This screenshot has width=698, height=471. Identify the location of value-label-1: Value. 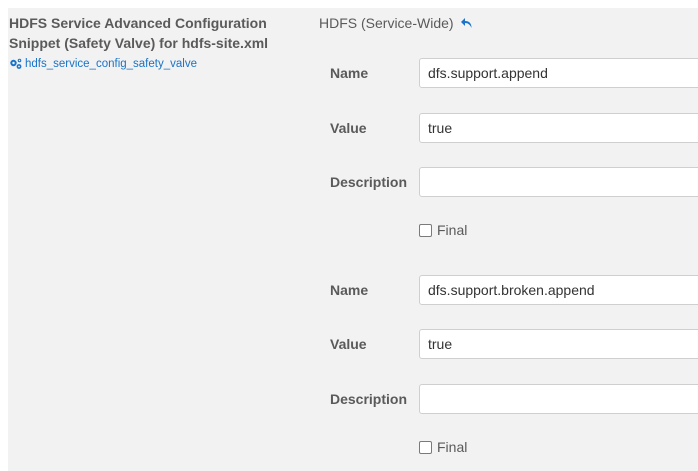
(348, 128).